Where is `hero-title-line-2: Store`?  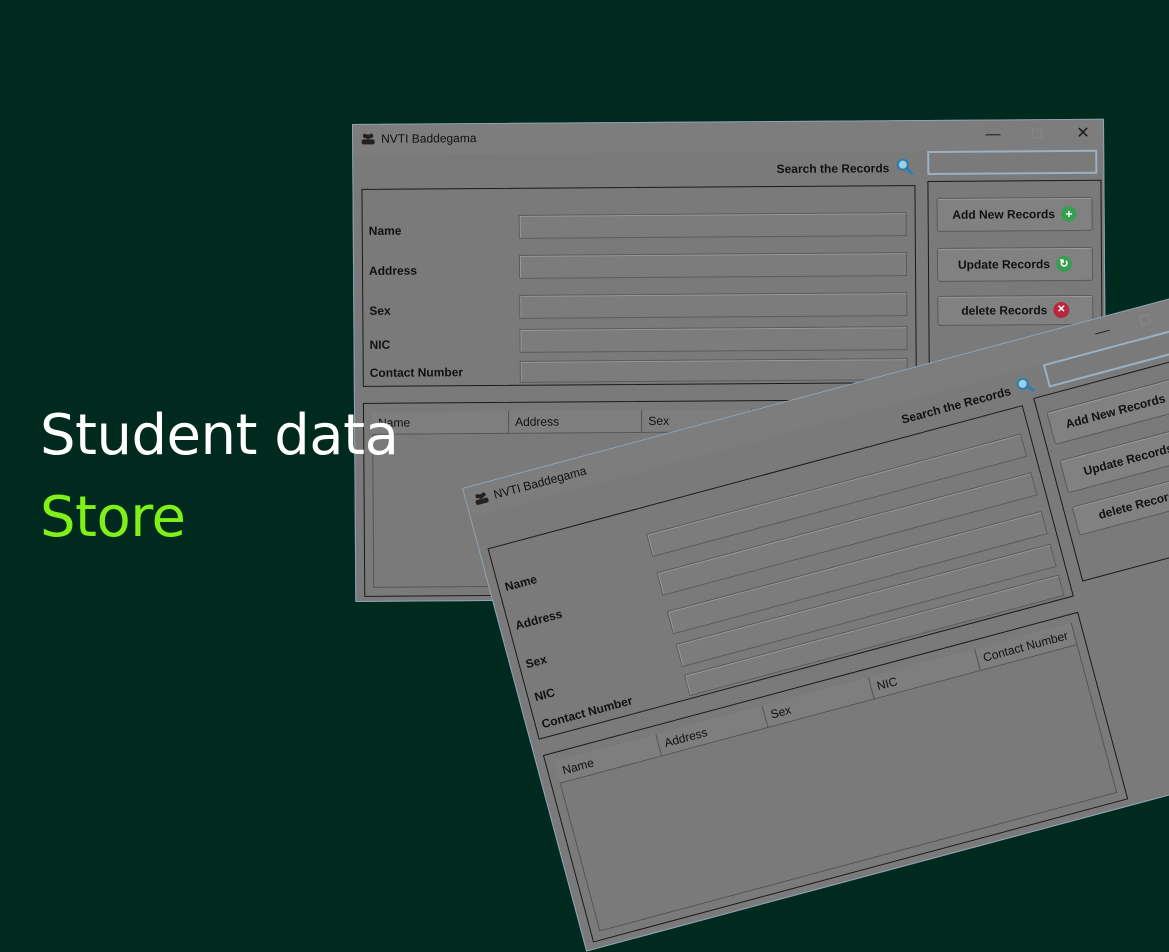
hero-title-line-2: Store is located at coordinates (219, 518).